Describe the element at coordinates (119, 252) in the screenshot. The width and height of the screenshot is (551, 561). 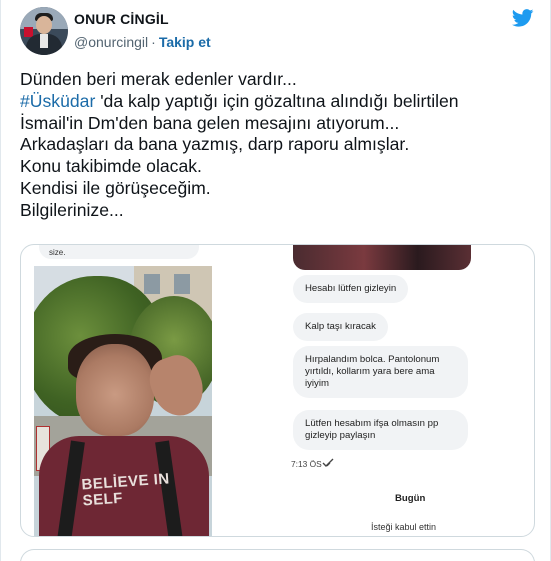
I see `cut-off-message: size.` at that location.